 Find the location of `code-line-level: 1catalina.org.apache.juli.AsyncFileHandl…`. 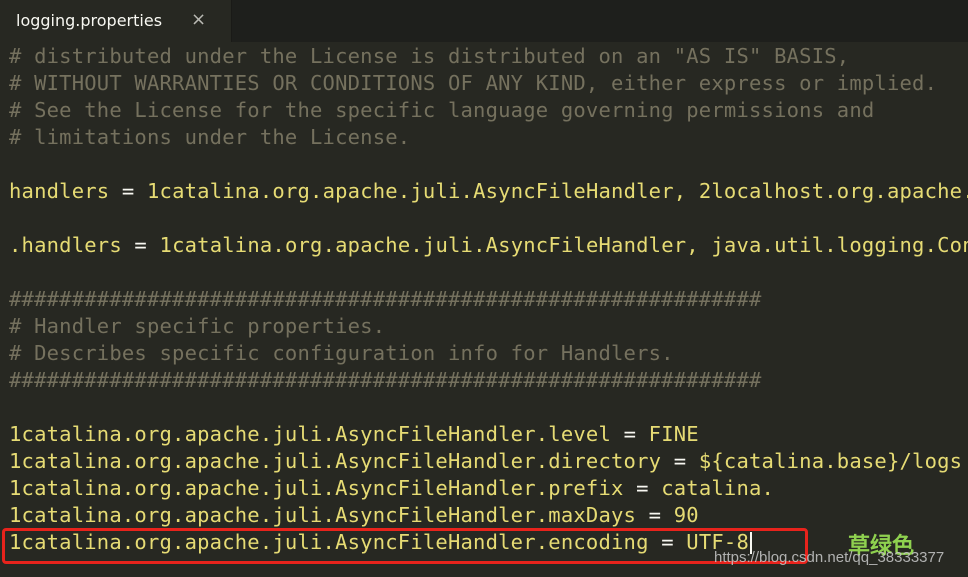

code-line-level: 1catalina.org.apache.juli.AsyncFileHandl… is located at coordinates (354, 434).